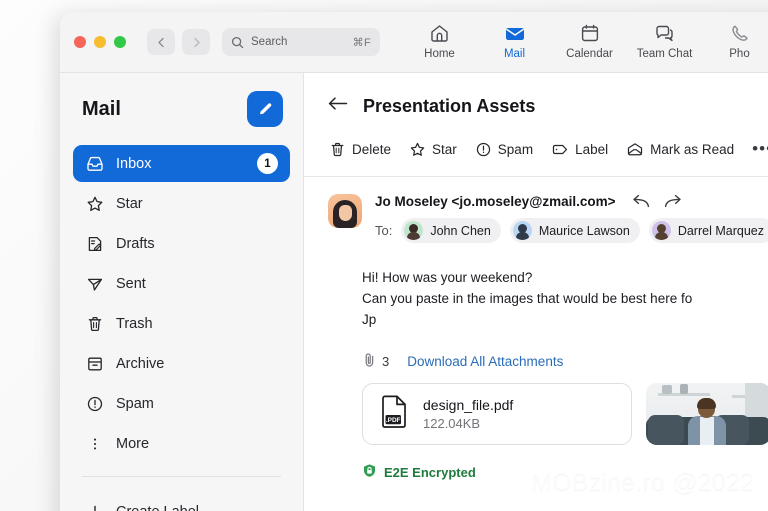 This screenshot has width=768, height=511. What do you see at coordinates (589, 54) in the screenshot?
I see `topnav-label-calendar: Calendar` at bounding box center [589, 54].